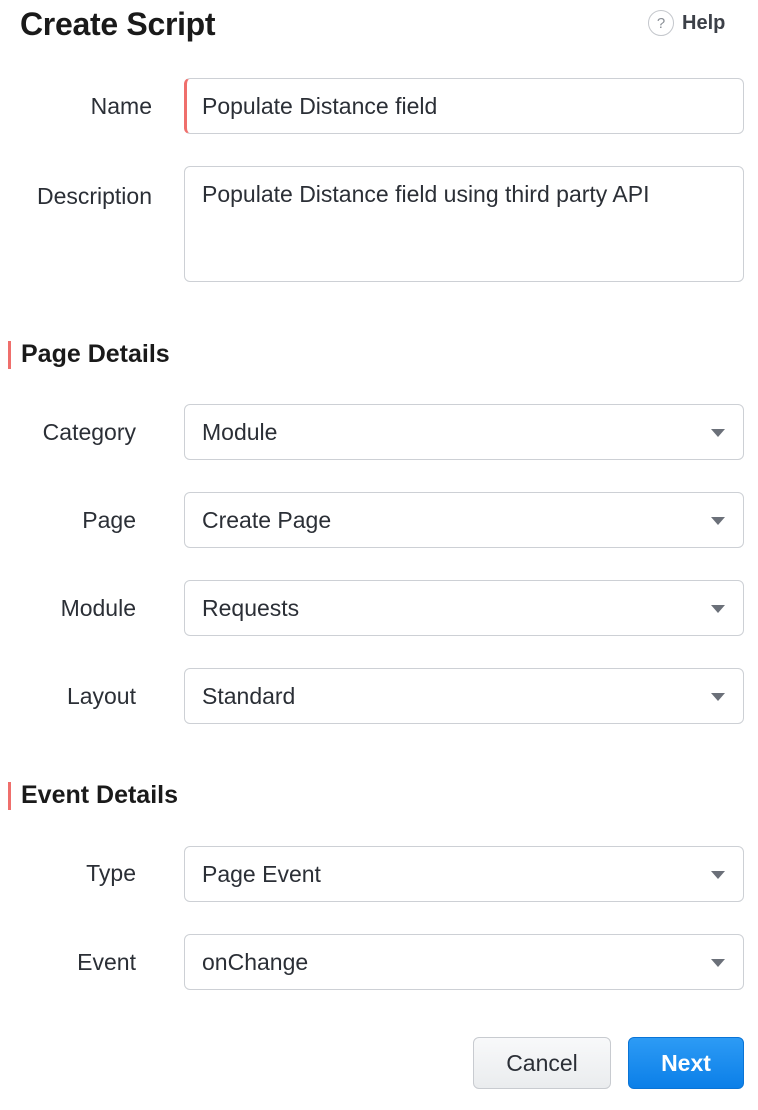  Describe the element at coordinates (261, 873) in the screenshot. I see `type-select-value: Page Event` at that location.